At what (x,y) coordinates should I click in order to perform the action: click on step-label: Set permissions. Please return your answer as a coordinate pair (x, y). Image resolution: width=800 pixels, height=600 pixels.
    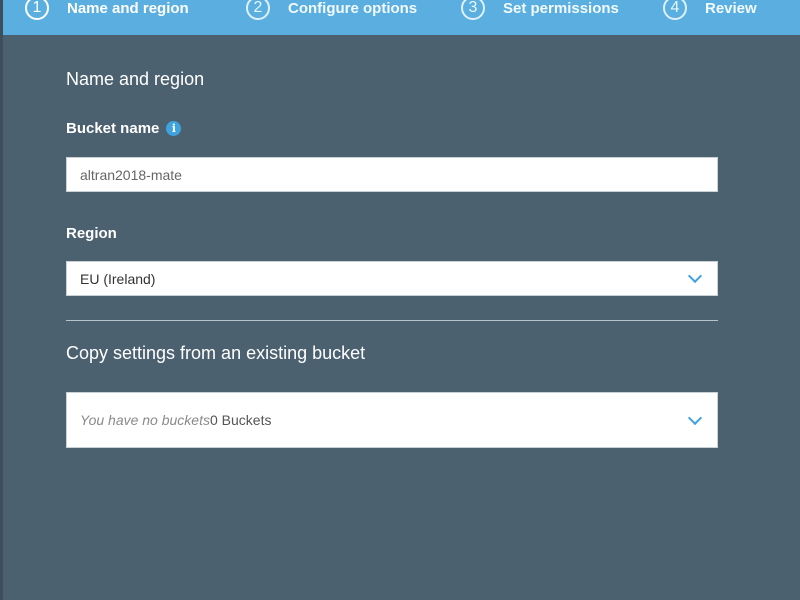
    Looking at the image, I should click on (561, 8).